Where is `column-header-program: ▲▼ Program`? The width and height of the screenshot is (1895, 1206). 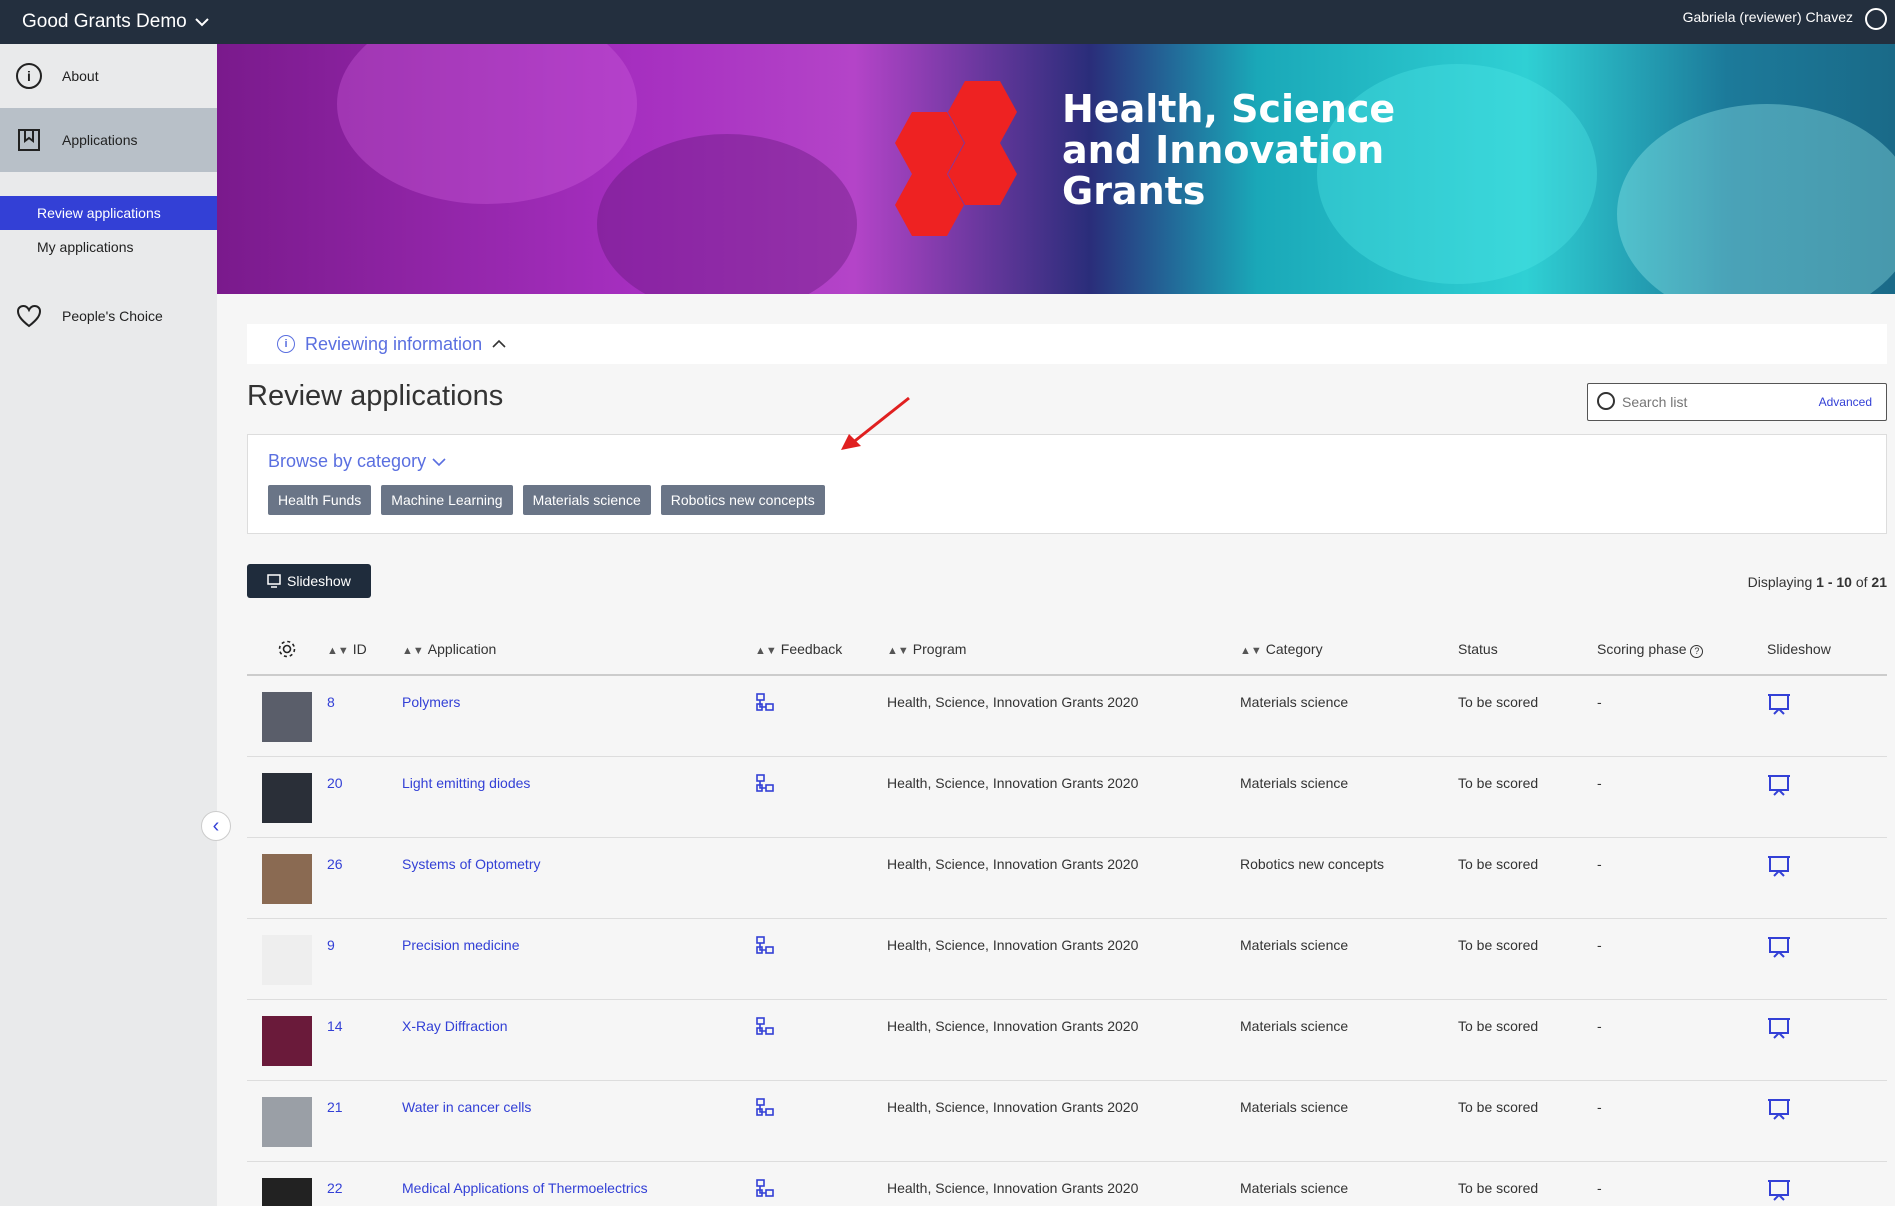 column-header-program: ▲▼ Program is located at coordinates (1063, 649).